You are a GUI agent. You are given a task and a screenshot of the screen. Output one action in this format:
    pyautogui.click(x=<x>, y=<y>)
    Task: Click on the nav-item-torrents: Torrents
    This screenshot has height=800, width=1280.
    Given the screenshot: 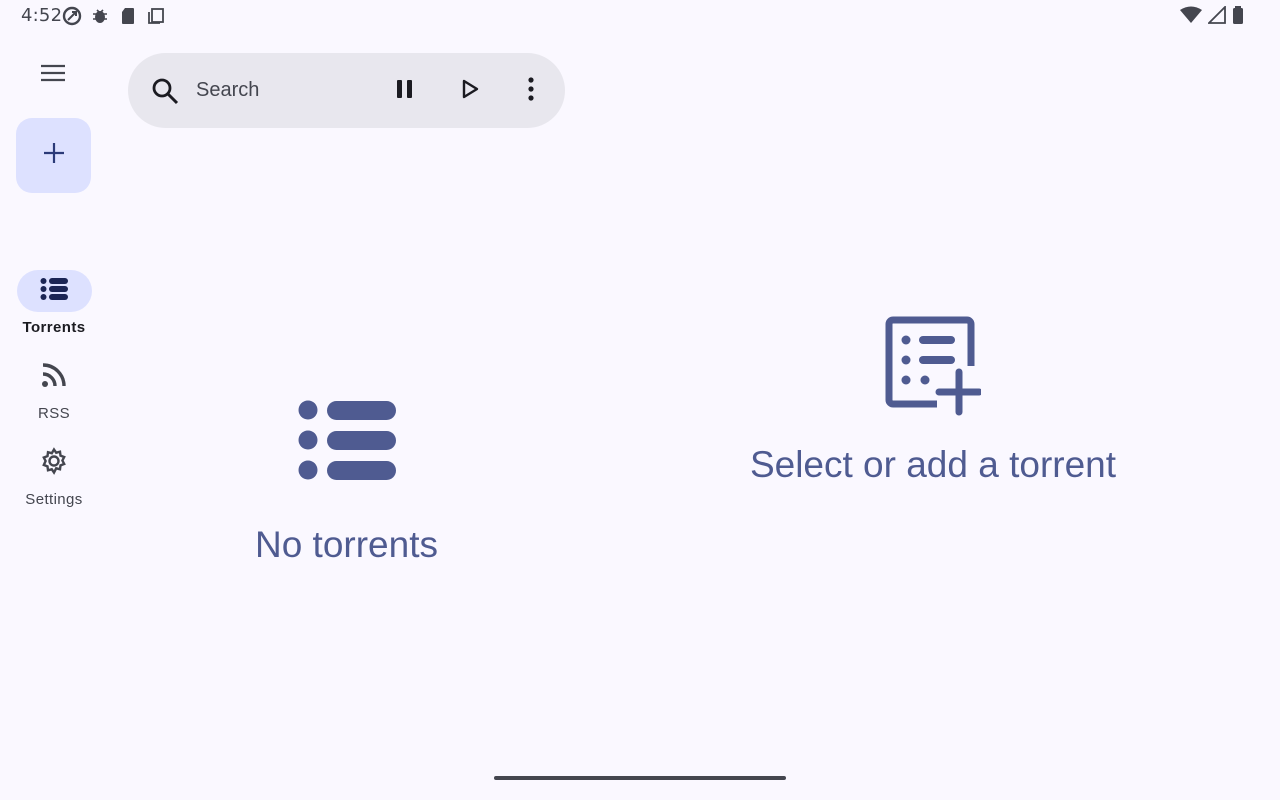 What is the action you would take?
    pyautogui.click(x=54, y=303)
    